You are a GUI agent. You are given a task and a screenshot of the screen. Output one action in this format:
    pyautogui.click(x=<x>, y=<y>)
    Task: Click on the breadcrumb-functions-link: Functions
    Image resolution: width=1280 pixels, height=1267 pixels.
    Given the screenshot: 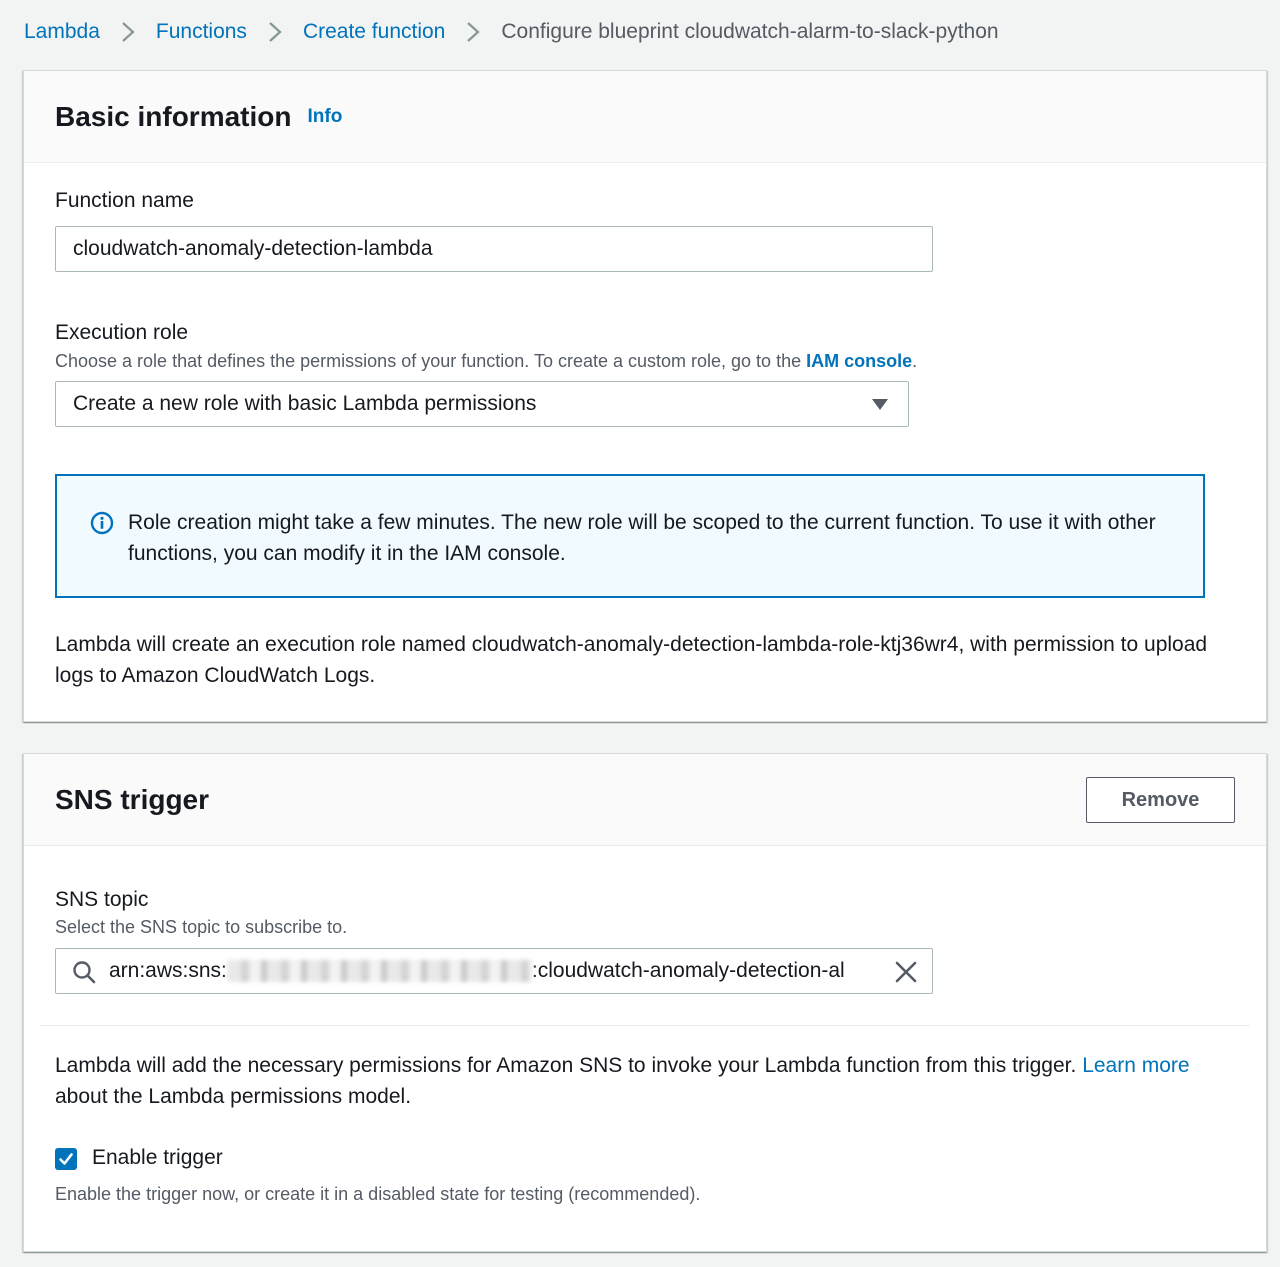 What is the action you would take?
    pyautogui.click(x=201, y=32)
    